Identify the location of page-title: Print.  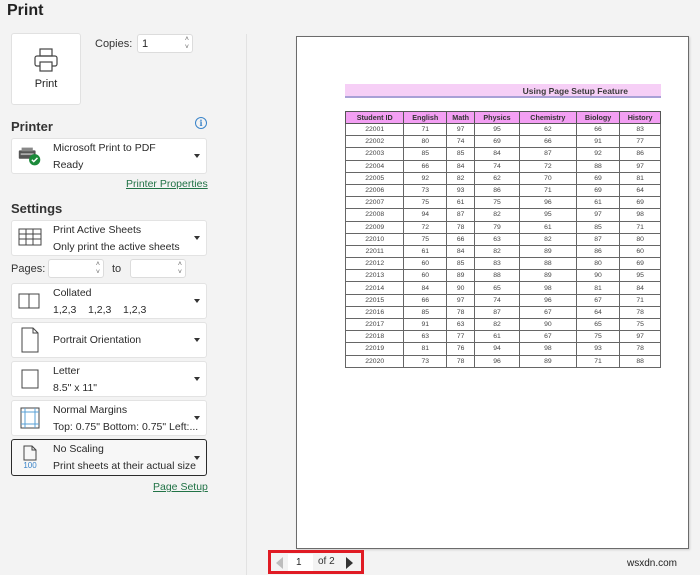
(25, 10).